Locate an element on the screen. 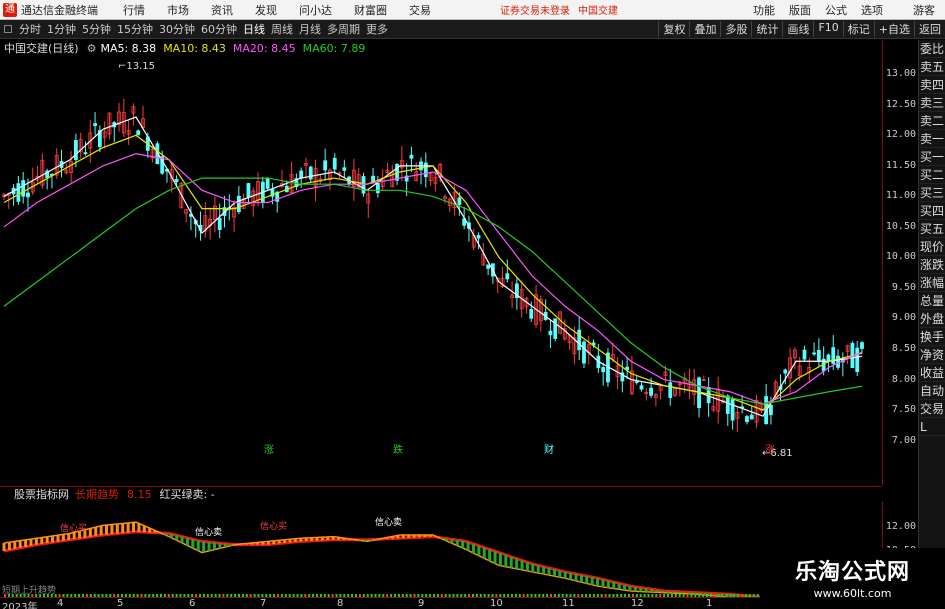 This screenshot has width=945, height=609. btn-adjust: 复权 is located at coordinates (673, 29).